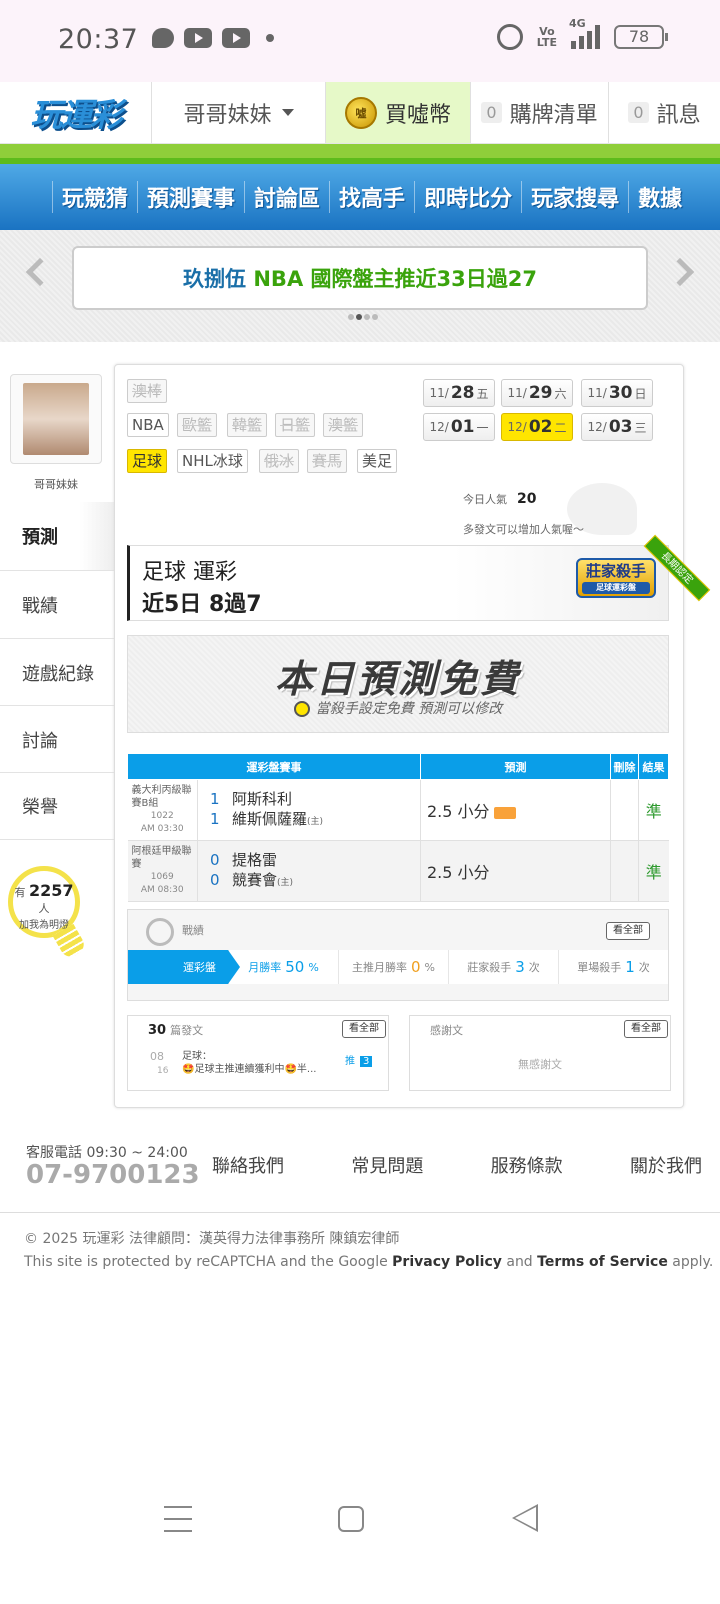 The image size is (720, 1604). I want to click on sport-tag-aus-basketball: 澳籃, so click(343, 425).